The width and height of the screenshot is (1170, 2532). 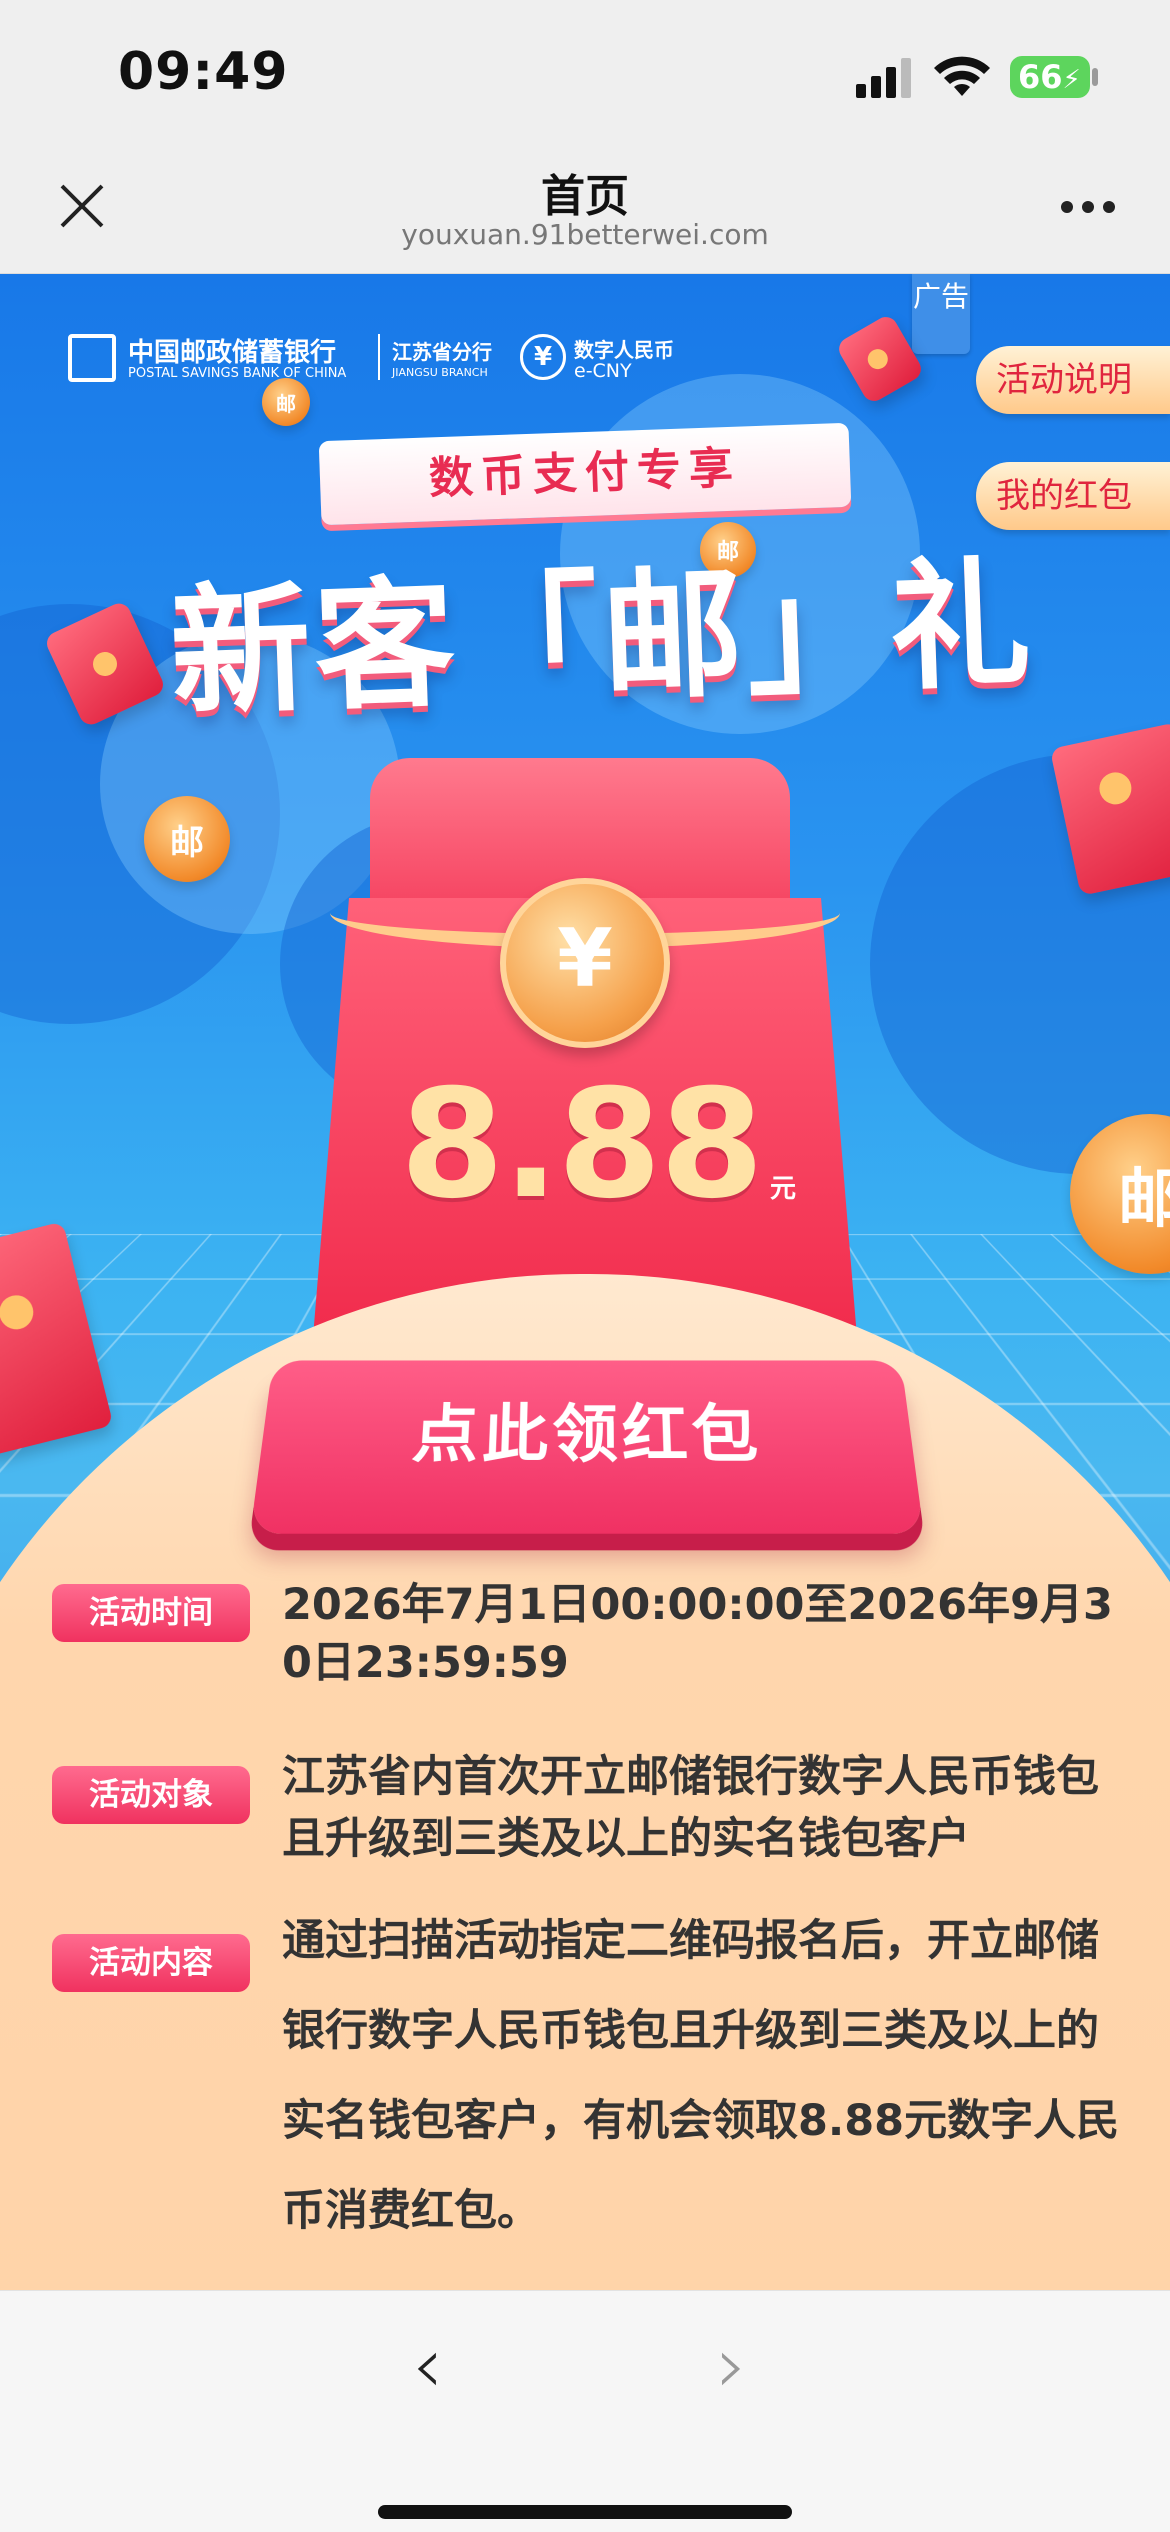 What do you see at coordinates (581, 1145) in the screenshot?
I see `red-packet-amount: 8.88` at bounding box center [581, 1145].